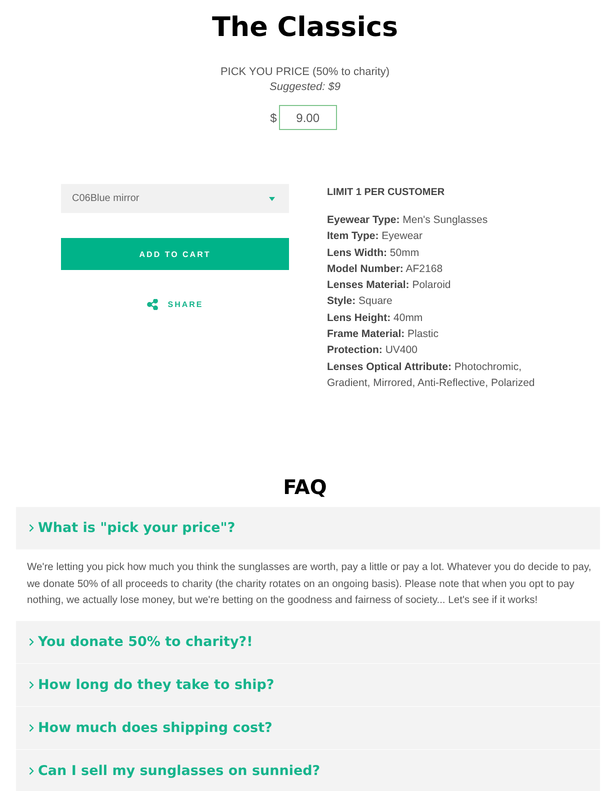 This screenshot has width=610, height=791. I want to click on price-label: PICK YOU PRICE (50% to charity), so click(305, 72).